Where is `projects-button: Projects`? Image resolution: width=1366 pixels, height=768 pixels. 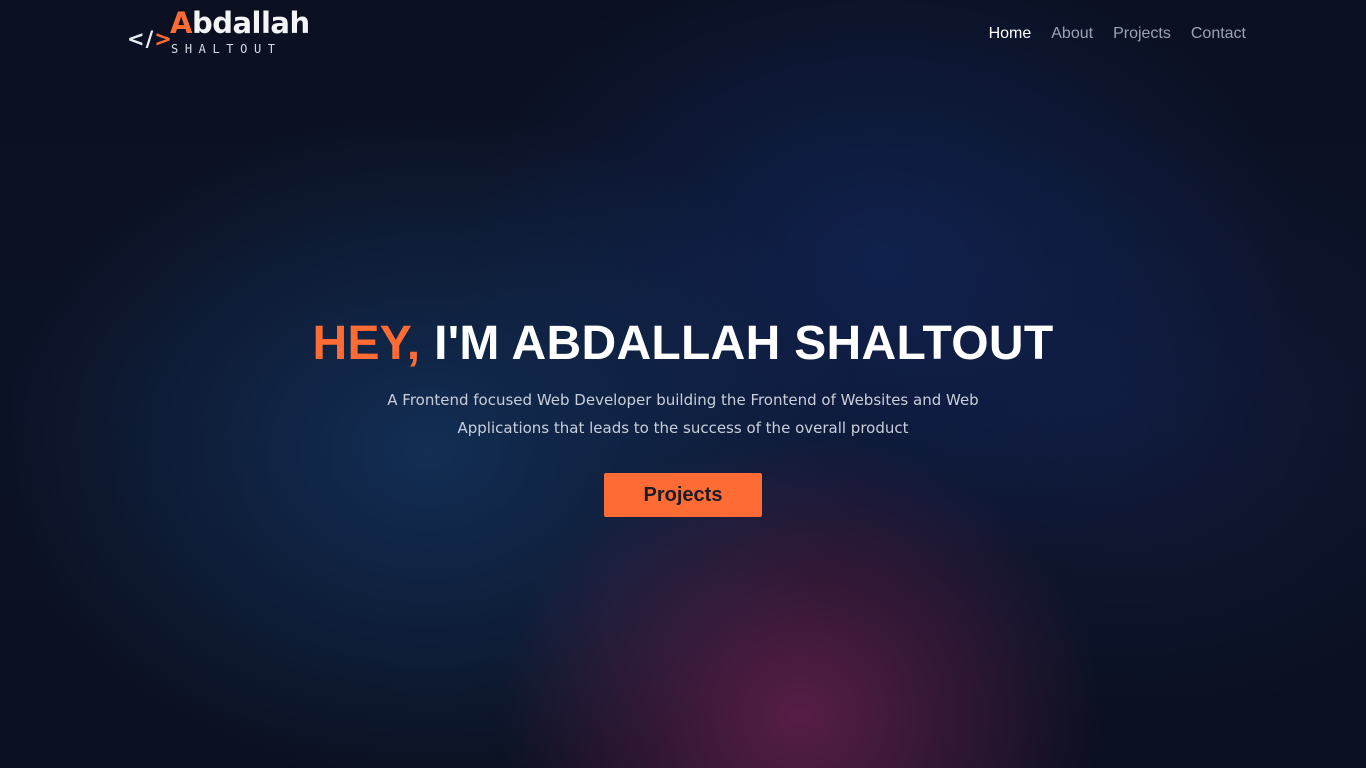 projects-button: Projects is located at coordinates (683, 495).